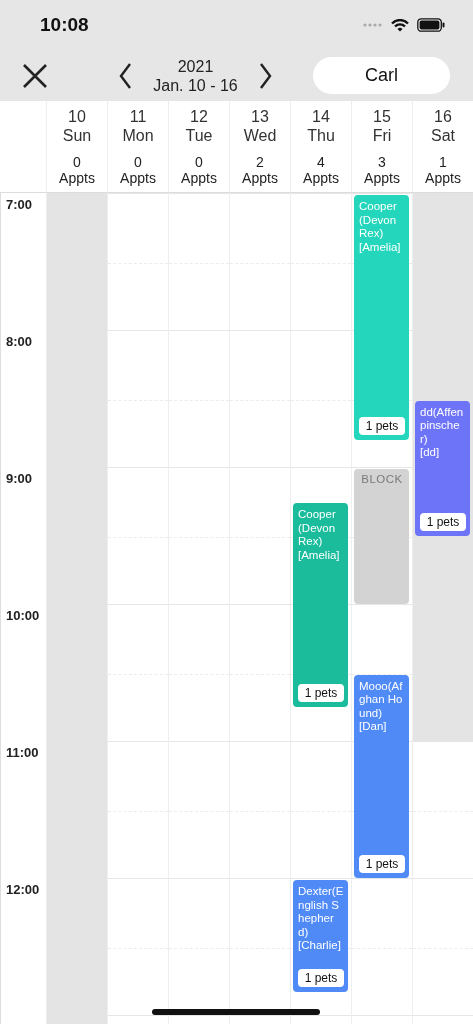 The height and width of the screenshot is (1024, 473). What do you see at coordinates (195, 85) in the screenshot?
I see `week-range: Jan. 10 - 16` at bounding box center [195, 85].